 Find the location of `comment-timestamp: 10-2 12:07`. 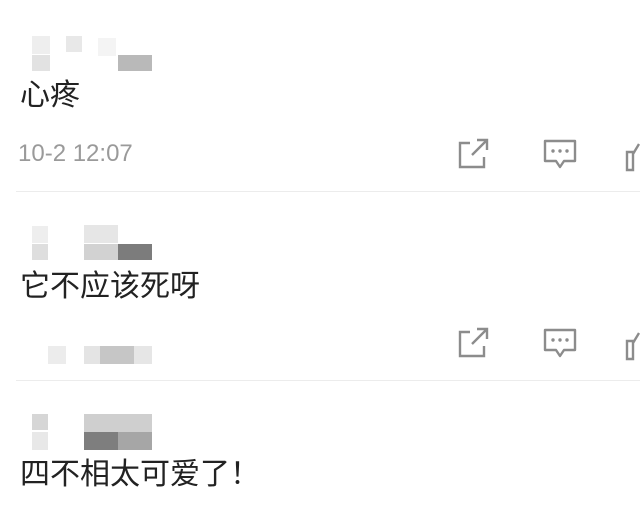

comment-timestamp: 10-2 12:07 is located at coordinates (75, 153).